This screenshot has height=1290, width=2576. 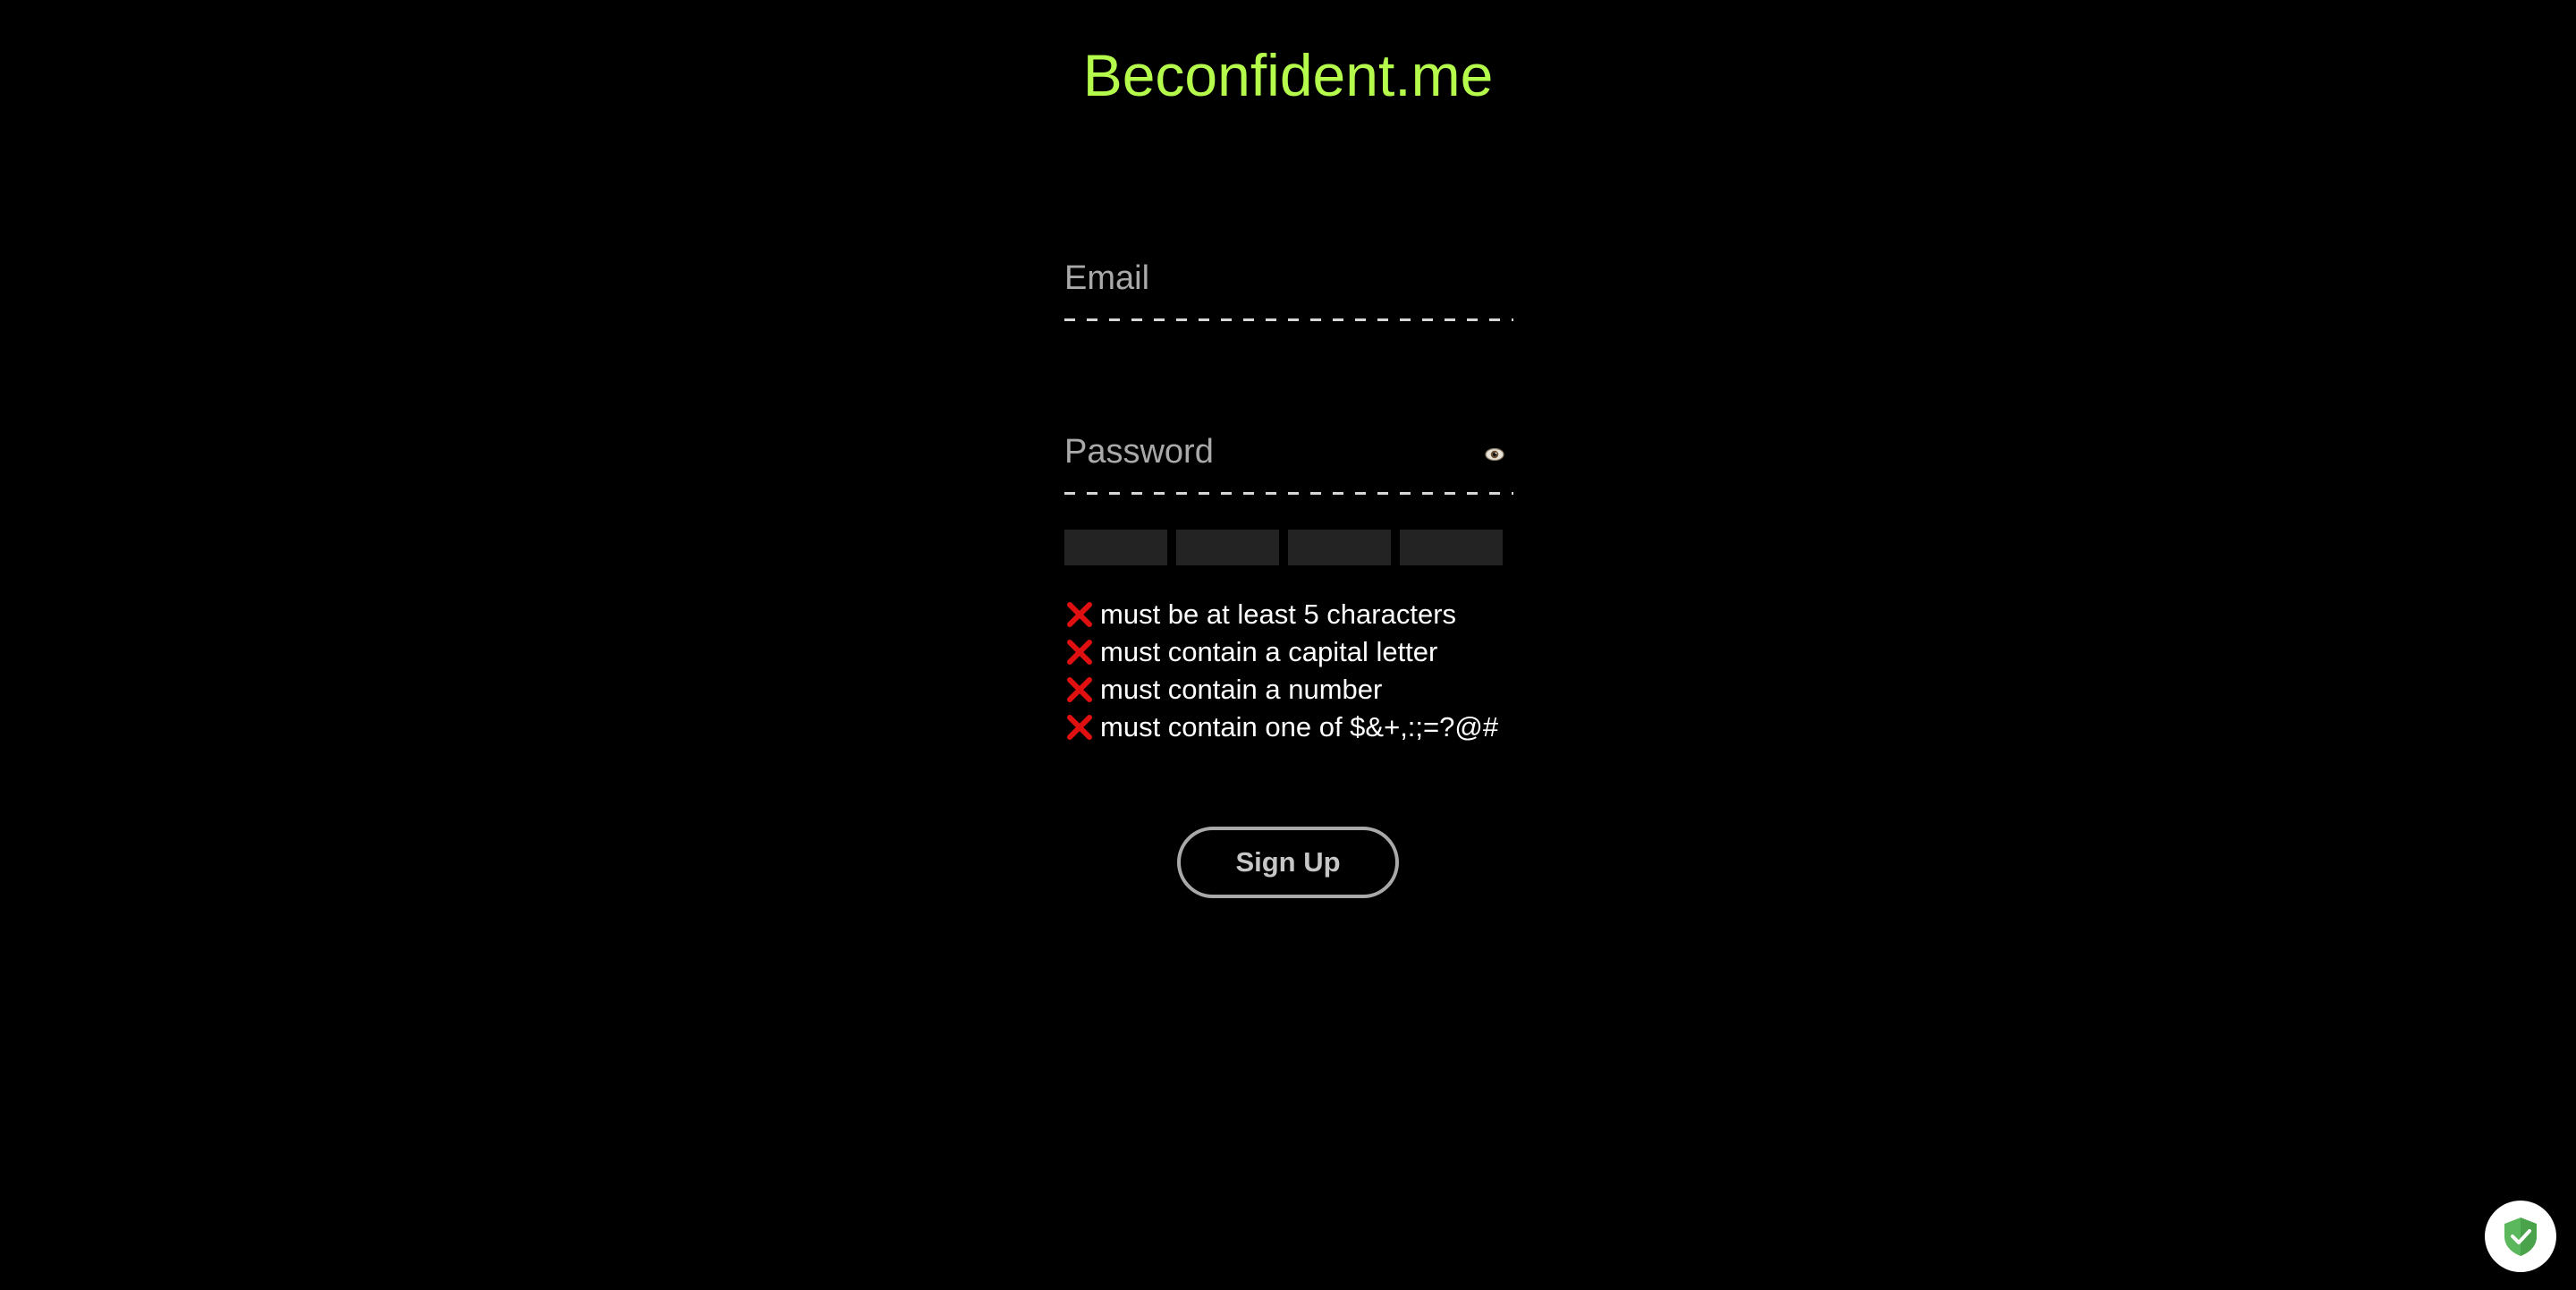 What do you see at coordinates (1299, 727) in the screenshot?
I see `password-rule-text: must contain one of $&+,:;=?@#` at bounding box center [1299, 727].